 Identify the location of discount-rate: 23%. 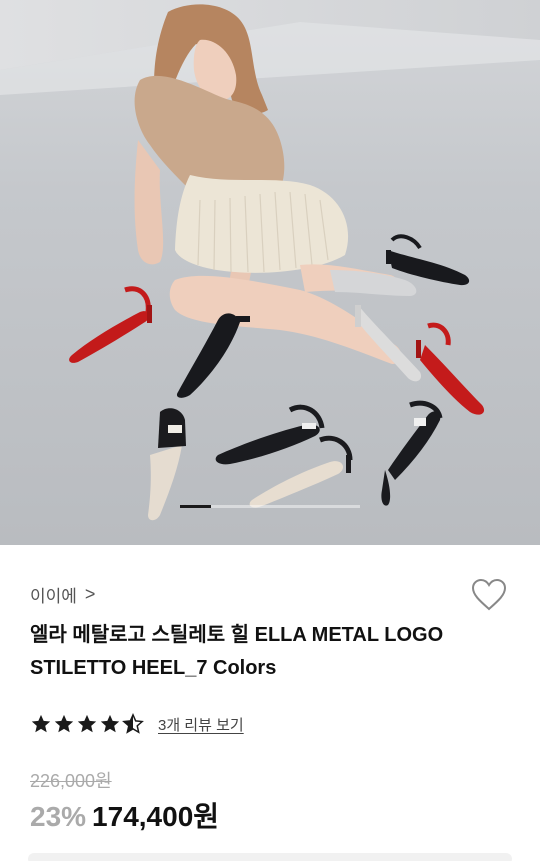
(58, 816).